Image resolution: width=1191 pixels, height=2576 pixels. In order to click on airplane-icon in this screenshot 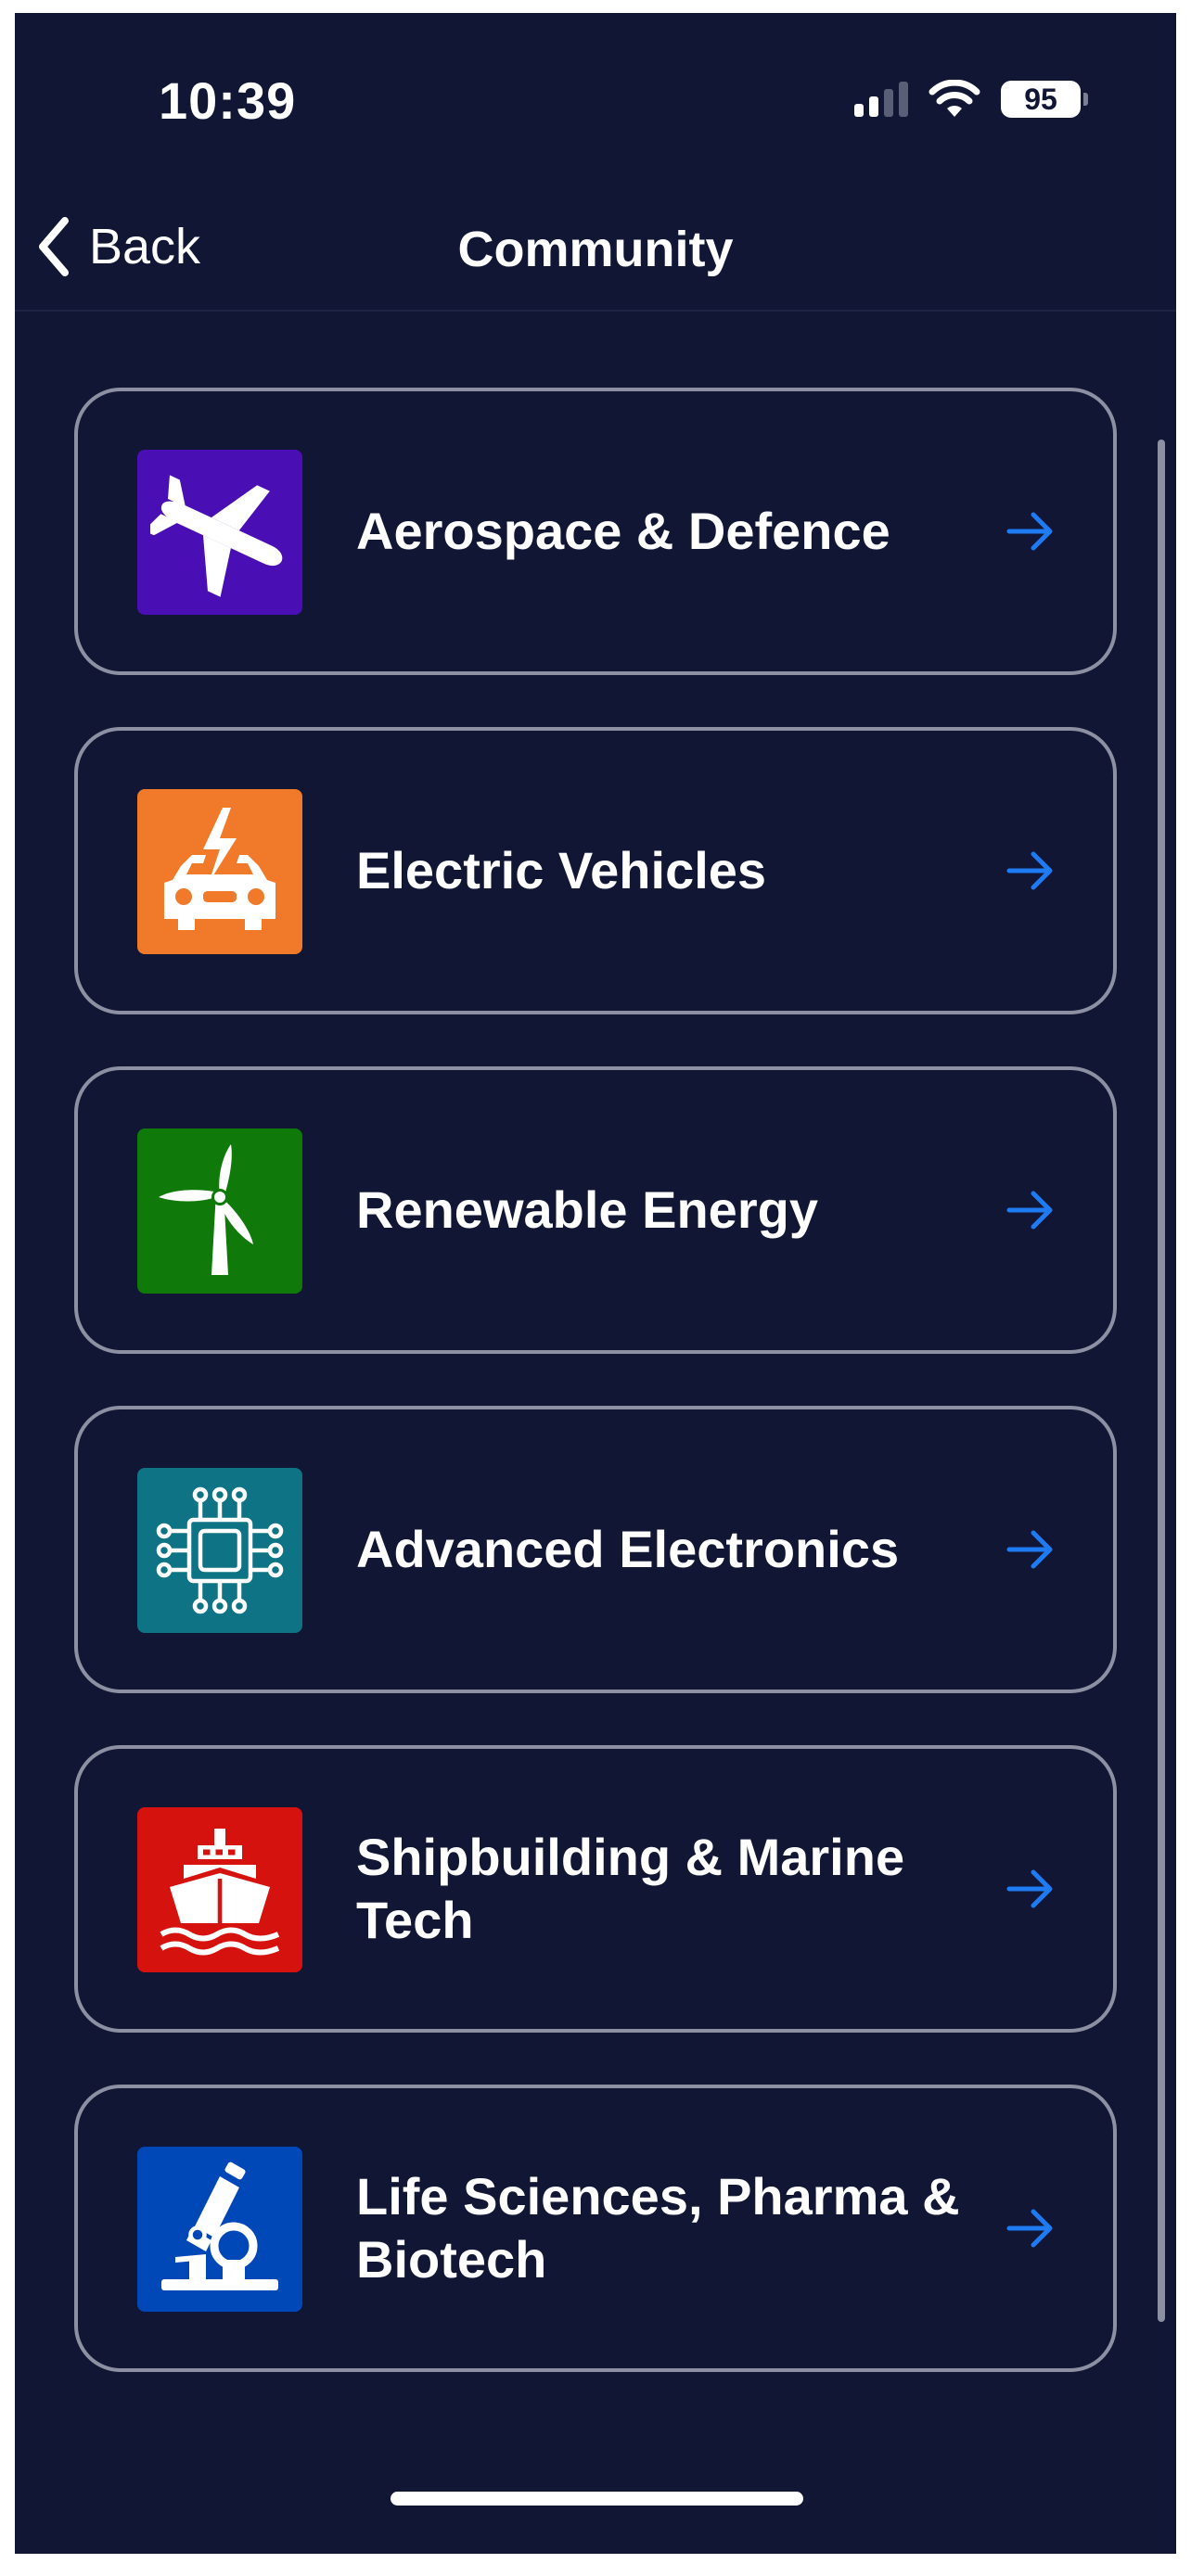, I will do `click(219, 532)`.